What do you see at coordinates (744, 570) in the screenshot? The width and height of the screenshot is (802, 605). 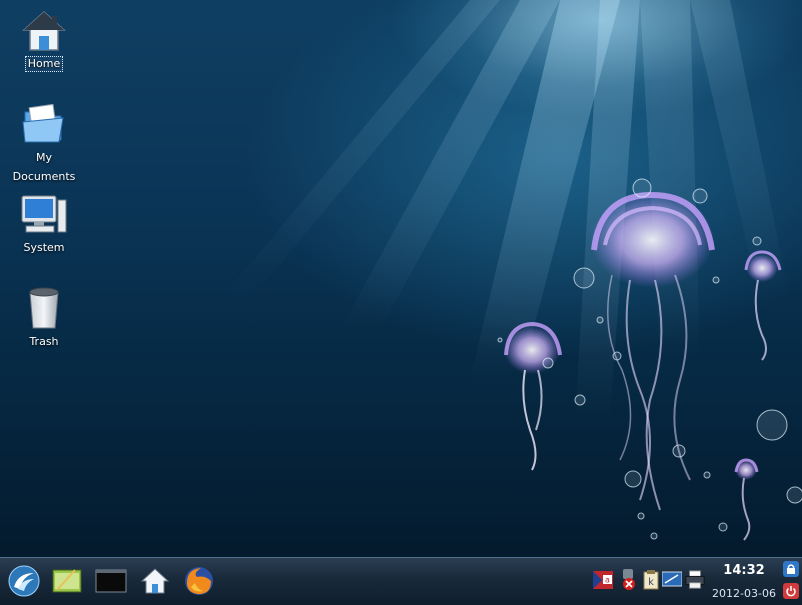 I see `clock-time: 14:32` at bounding box center [744, 570].